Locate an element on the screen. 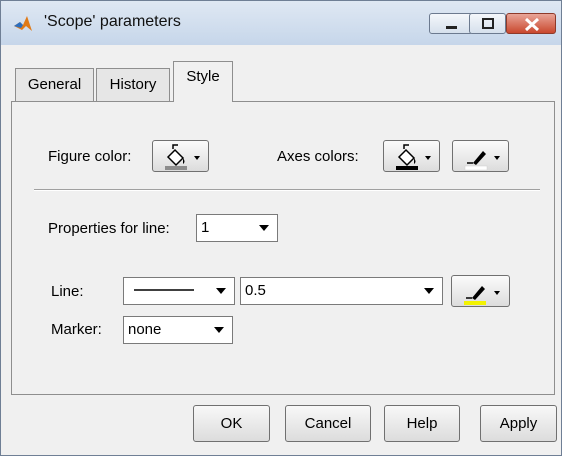 The width and height of the screenshot is (562, 456). close-button is located at coordinates (531, 23).